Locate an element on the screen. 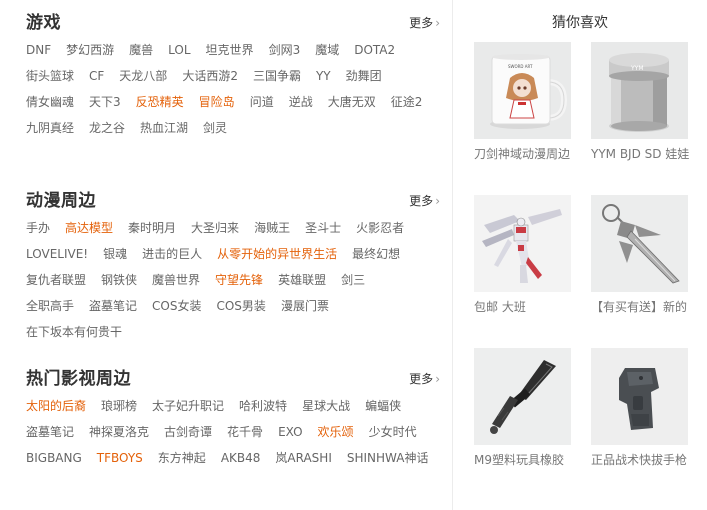 Image resolution: width=707 pixels, height=510 pixels. tag-link: 剑网3 is located at coordinates (285, 50).